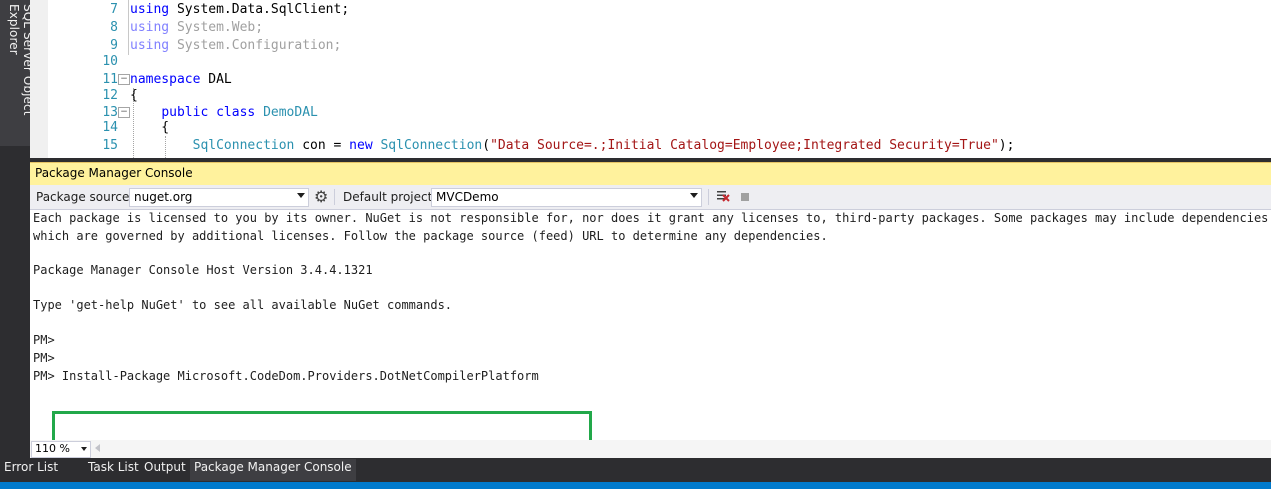 This screenshot has width=1271, height=489. What do you see at coordinates (322, 145) in the screenshot?
I see `code-token: con =` at bounding box center [322, 145].